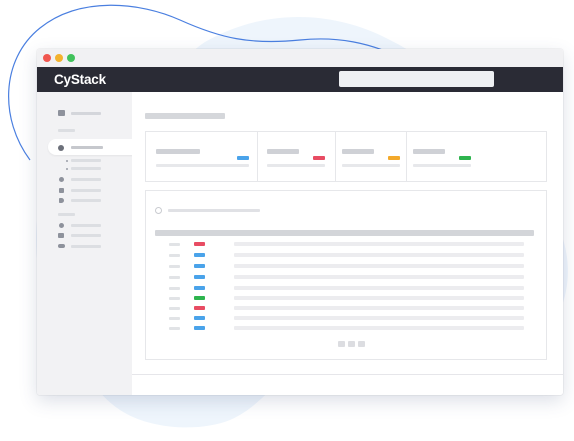 This screenshot has height=441, width=574. Describe the element at coordinates (185, 116) in the screenshot. I see `page-title` at that location.